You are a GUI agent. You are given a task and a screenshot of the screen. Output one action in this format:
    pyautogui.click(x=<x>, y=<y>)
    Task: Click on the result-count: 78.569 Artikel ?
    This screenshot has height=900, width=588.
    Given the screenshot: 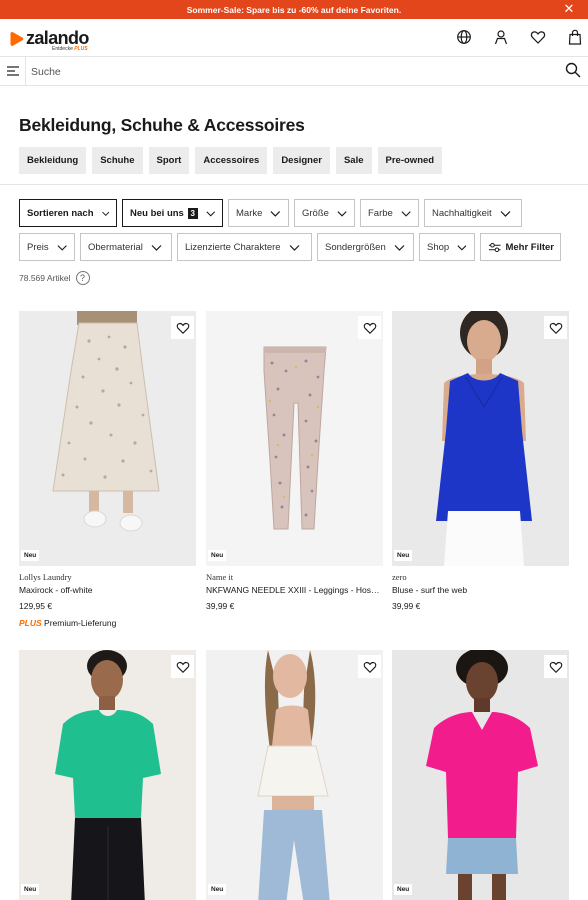 What is the action you would take?
    pyautogui.click(x=54, y=278)
    